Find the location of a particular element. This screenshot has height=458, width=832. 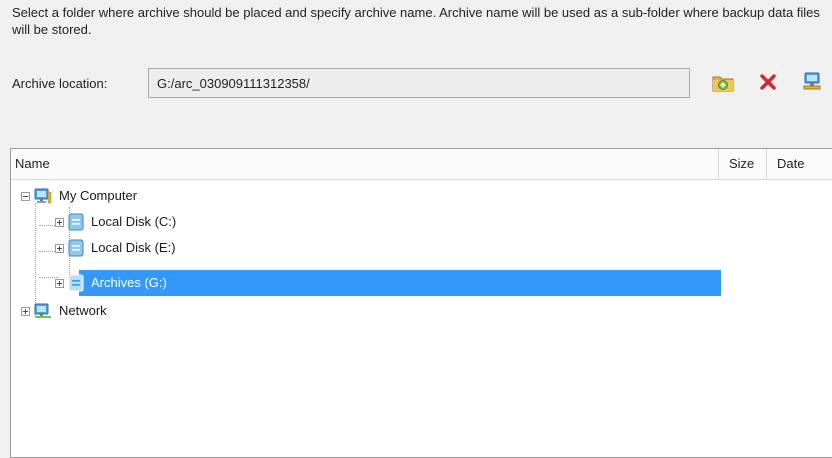

archive-location-input is located at coordinates (419, 83).